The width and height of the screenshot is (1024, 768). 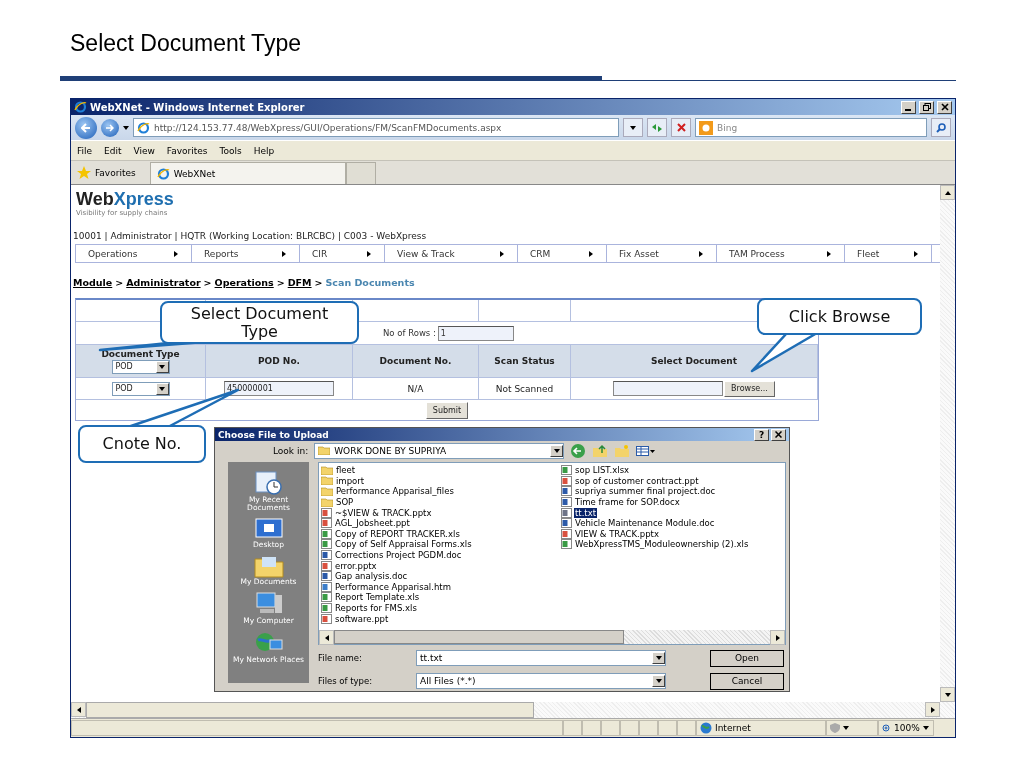 What do you see at coordinates (439, 450) in the screenshot?
I see `look-in-select: WORK DONE BY SUPRIYA` at bounding box center [439, 450].